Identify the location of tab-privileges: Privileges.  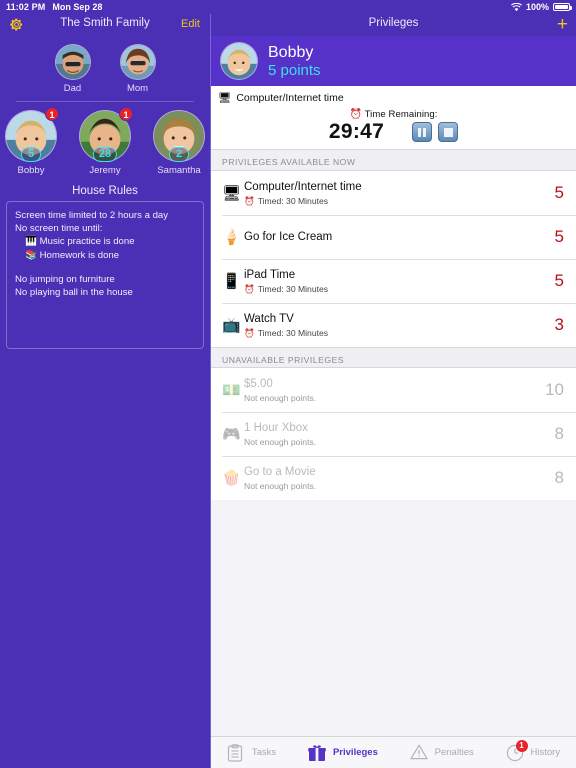
(343, 753).